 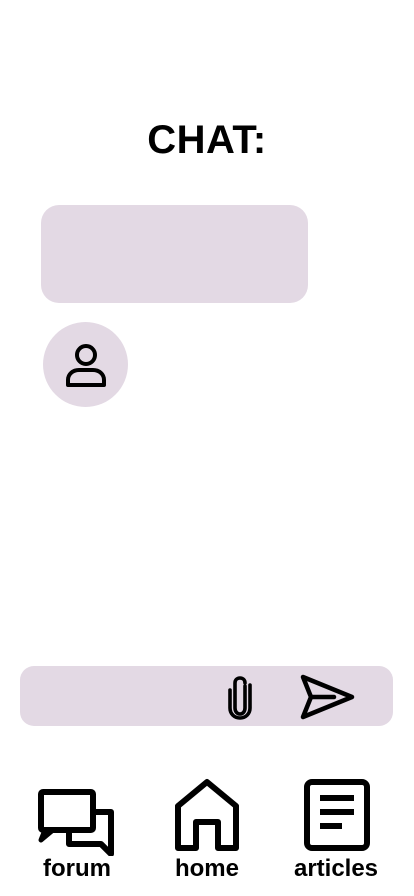 I want to click on send-button, so click(x=327, y=697).